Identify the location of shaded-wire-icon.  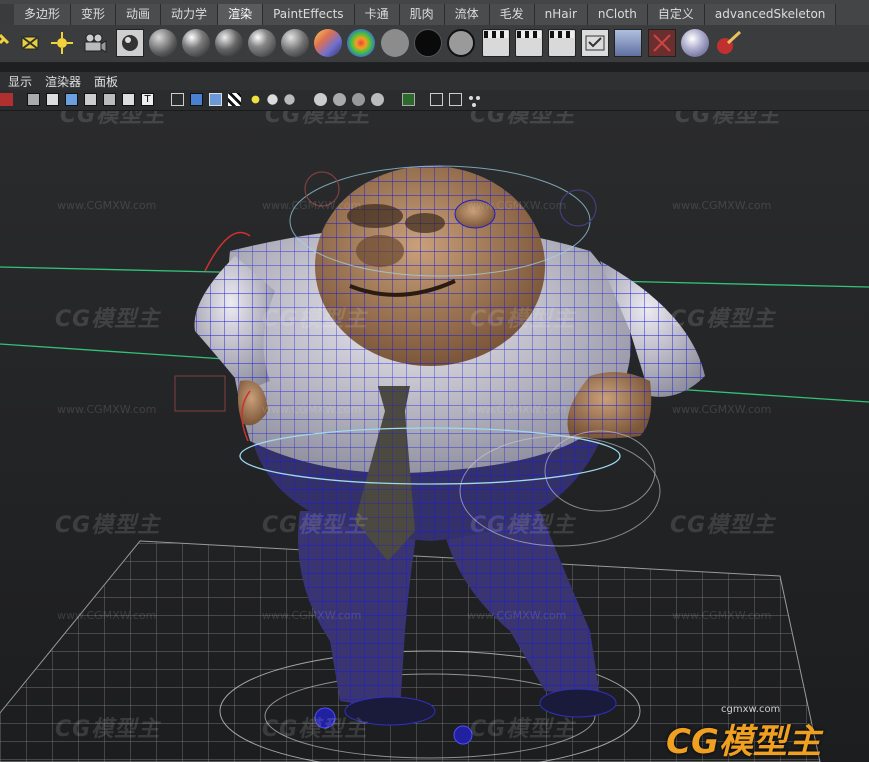
(215, 99).